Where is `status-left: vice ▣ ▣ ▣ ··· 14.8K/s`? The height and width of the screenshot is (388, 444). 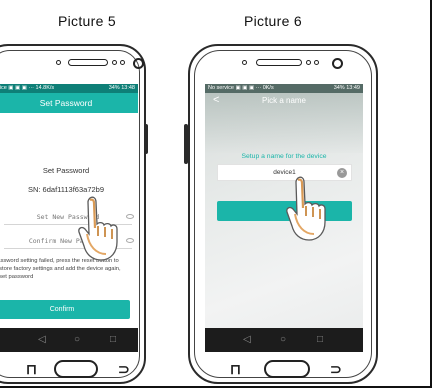 status-left: vice ▣ ▣ ▣ ··· 14.8K/s is located at coordinates (27, 88).